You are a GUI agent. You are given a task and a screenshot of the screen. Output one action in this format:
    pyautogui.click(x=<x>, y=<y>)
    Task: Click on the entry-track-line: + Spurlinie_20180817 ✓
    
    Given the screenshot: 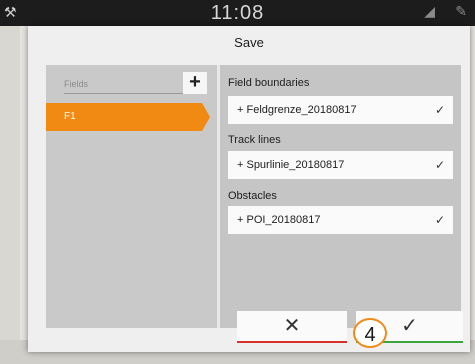 What is the action you would take?
    pyautogui.click(x=340, y=165)
    